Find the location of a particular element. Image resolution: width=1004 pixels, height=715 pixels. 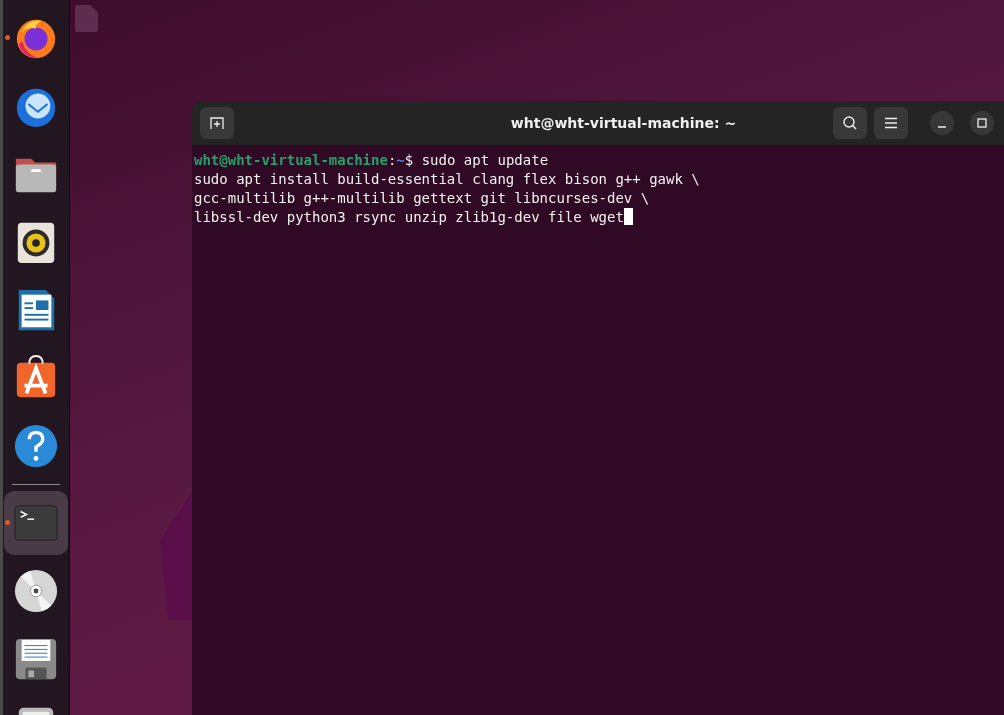

command-text: sudo apt update is located at coordinates (485, 160).